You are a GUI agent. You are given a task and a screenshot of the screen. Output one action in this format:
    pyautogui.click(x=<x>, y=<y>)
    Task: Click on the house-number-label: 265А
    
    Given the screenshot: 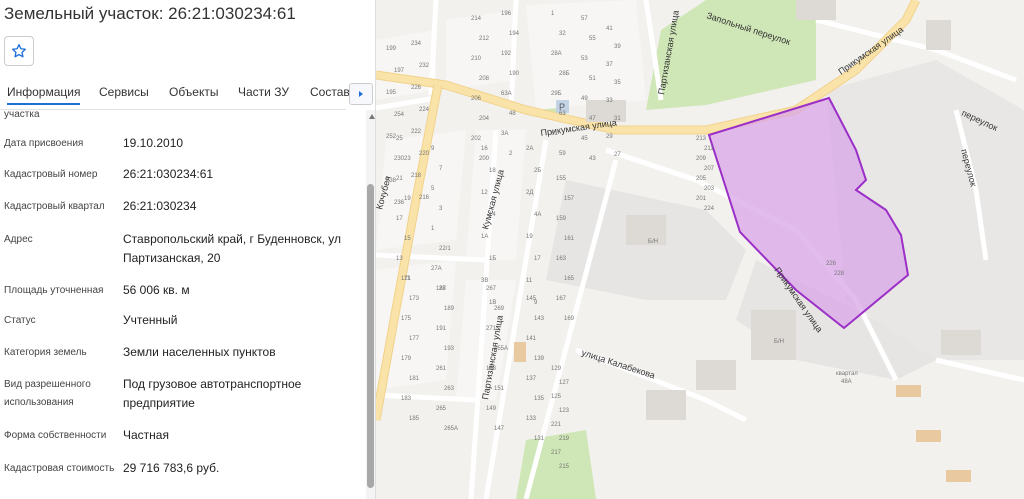 What is the action you would take?
    pyautogui.click(x=451, y=429)
    